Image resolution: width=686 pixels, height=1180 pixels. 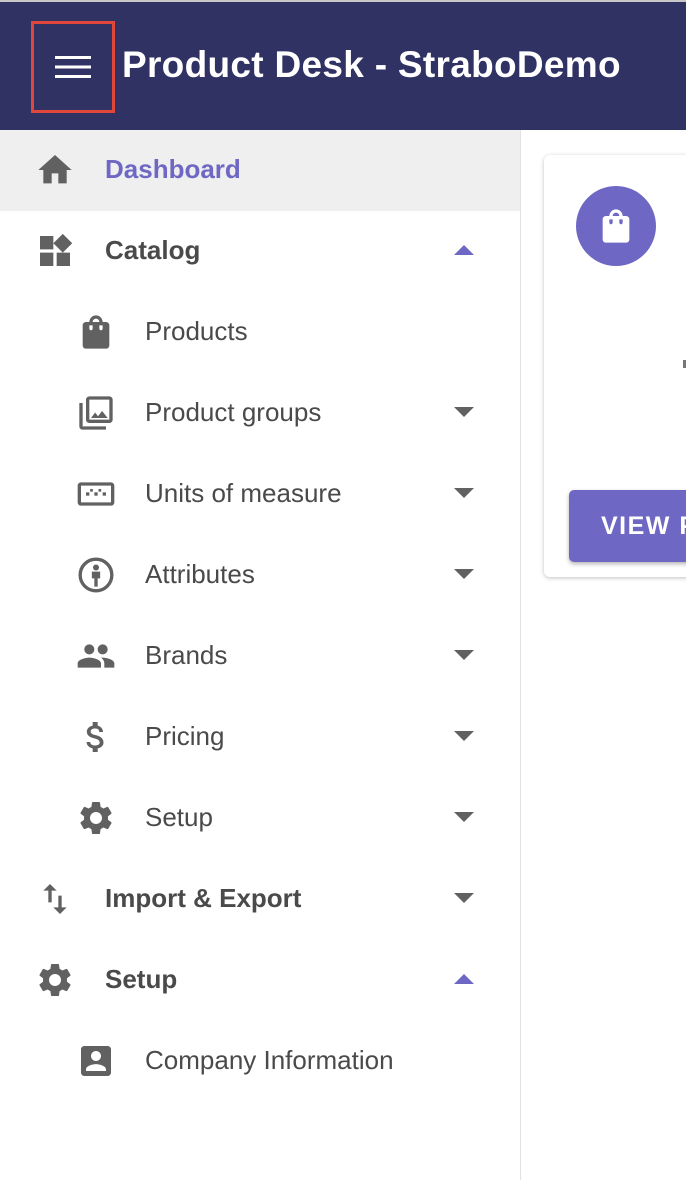 What do you see at coordinates (260, 170) in the screenshot?
I see `sidebar-item-dashboard: Dashboard` at bounding box center [260, 170].